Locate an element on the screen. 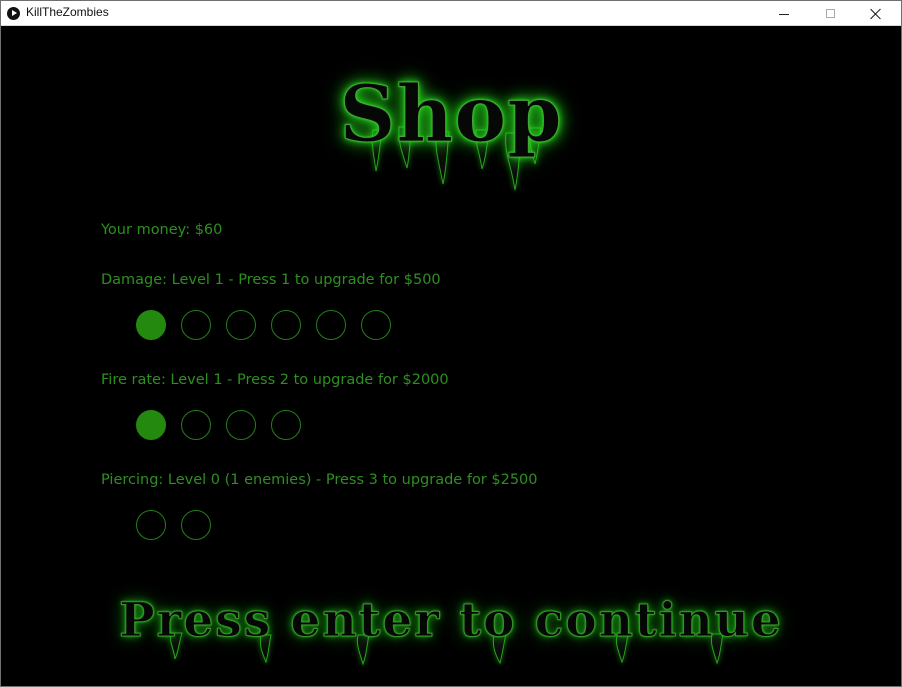 Image resolution: width=902 pixels, height=687 pixels. close-icon is located at coordinates (876, 14).